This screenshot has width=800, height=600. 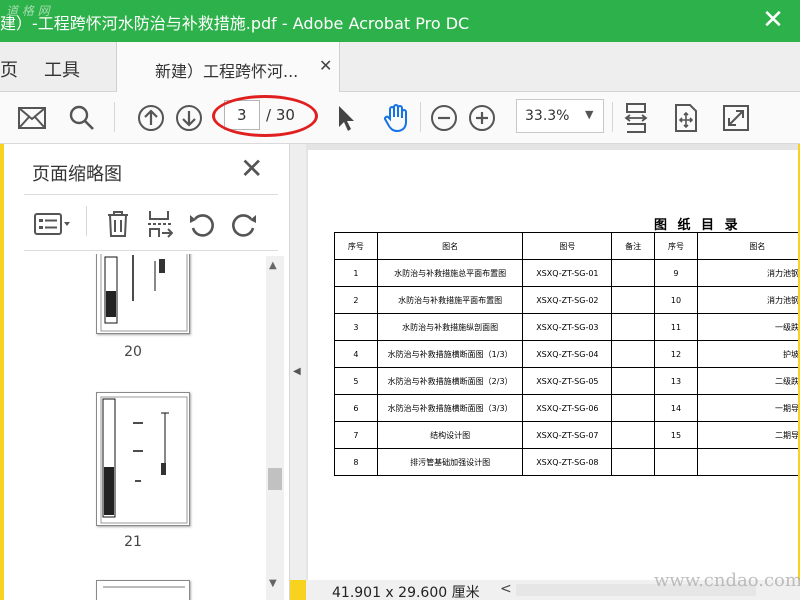 What do you see at coordinates (325, 65) in the screenshot?
I see `tab-close-icon: ✕` at bounding box center [325, 65].